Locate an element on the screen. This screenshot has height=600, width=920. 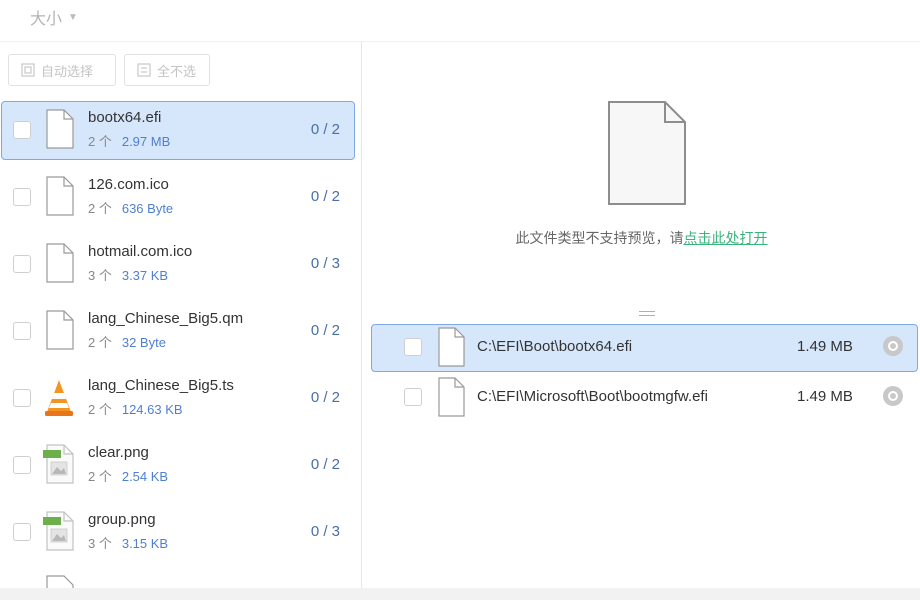
file-row: 126.com.ico 2 个 636 Byte 0 / 2 is located at coordinates (180, 200).